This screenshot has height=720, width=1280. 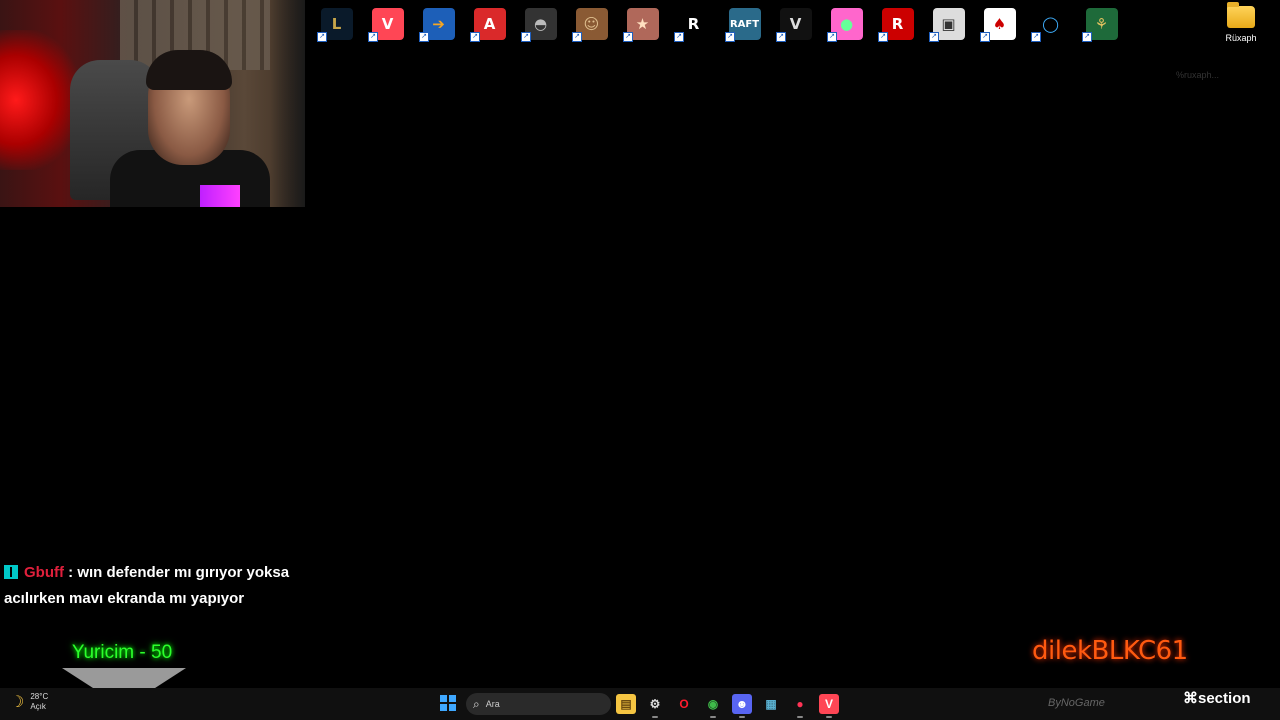 I want to click on fall-guys-icon: ● ↗, so click(x=846, y=24).